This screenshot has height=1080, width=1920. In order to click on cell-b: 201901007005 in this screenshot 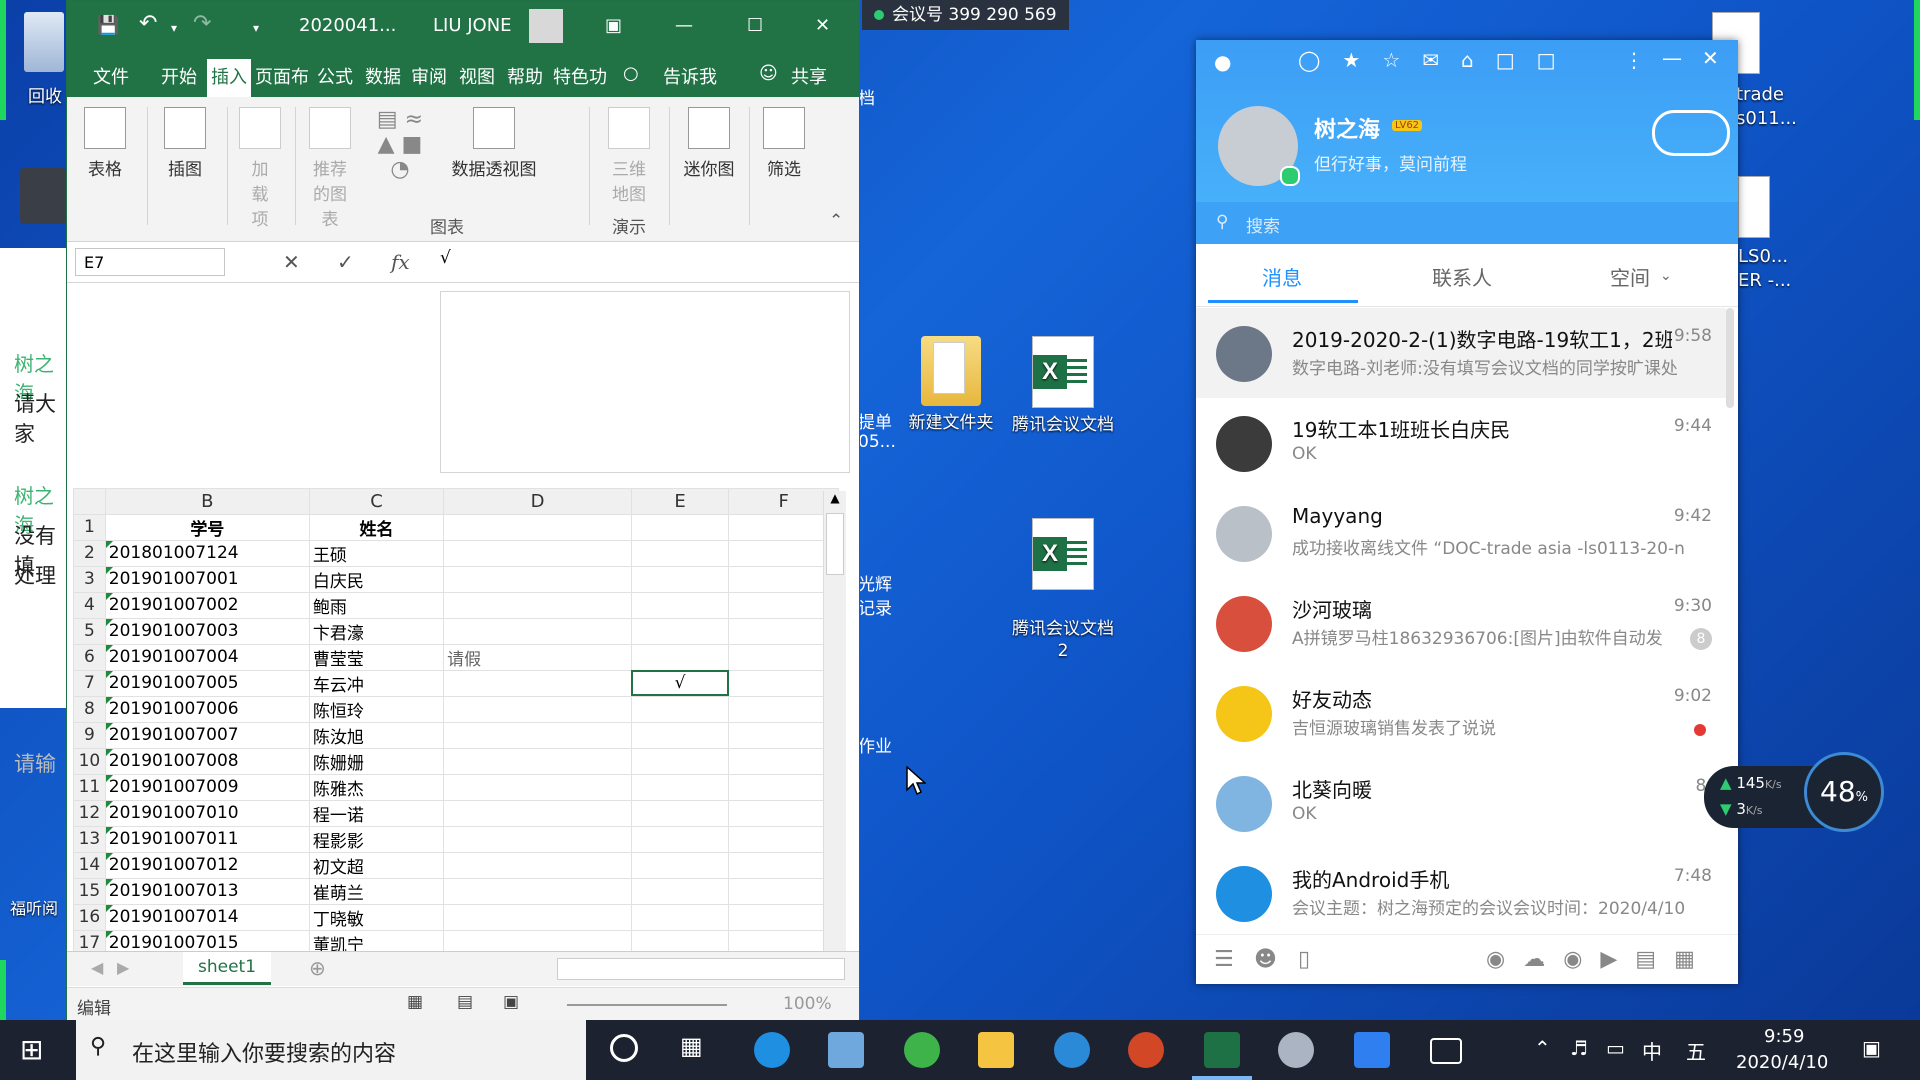, I will do `click(207, 683)`.